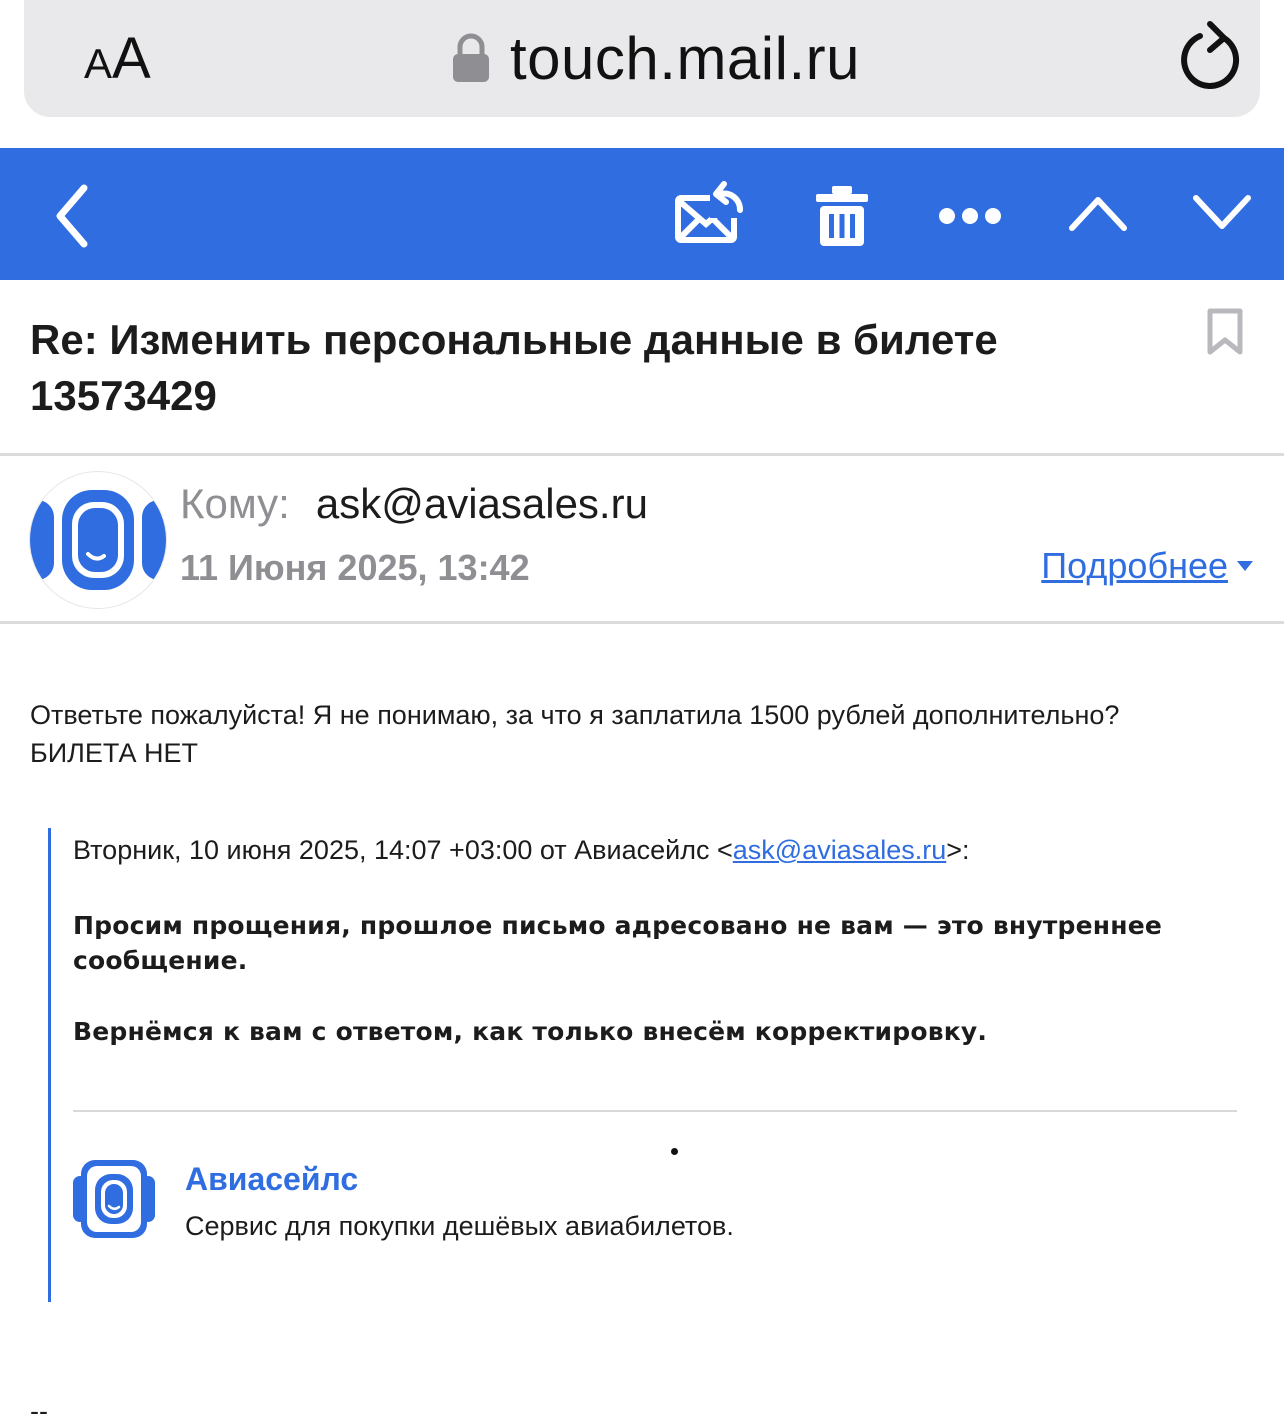  I want to click on browser-bar: A A touch.mail.ru, so click(642, 74).